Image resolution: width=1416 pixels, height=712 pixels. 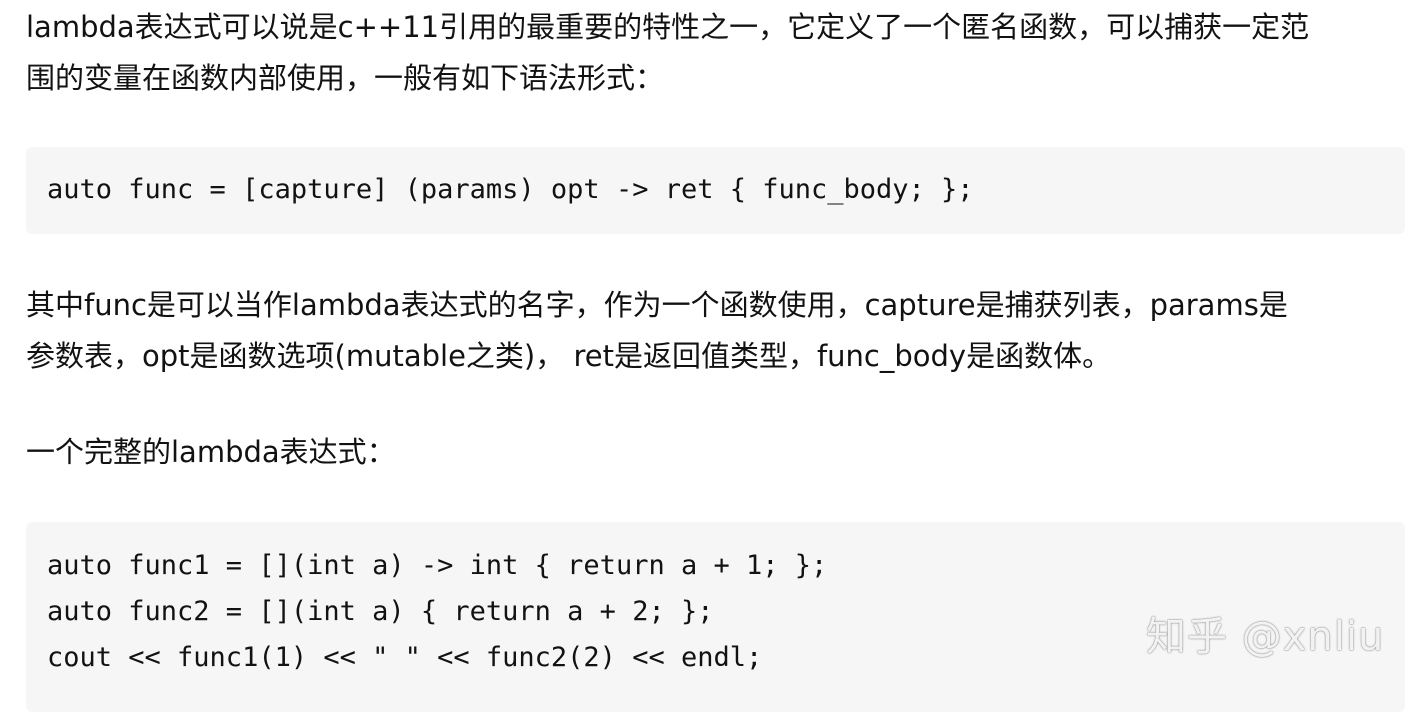 I want to click on intro-line-2: 围的变量在函数内部使用，一般有如下语法形式：, so click(x=345, y=78).